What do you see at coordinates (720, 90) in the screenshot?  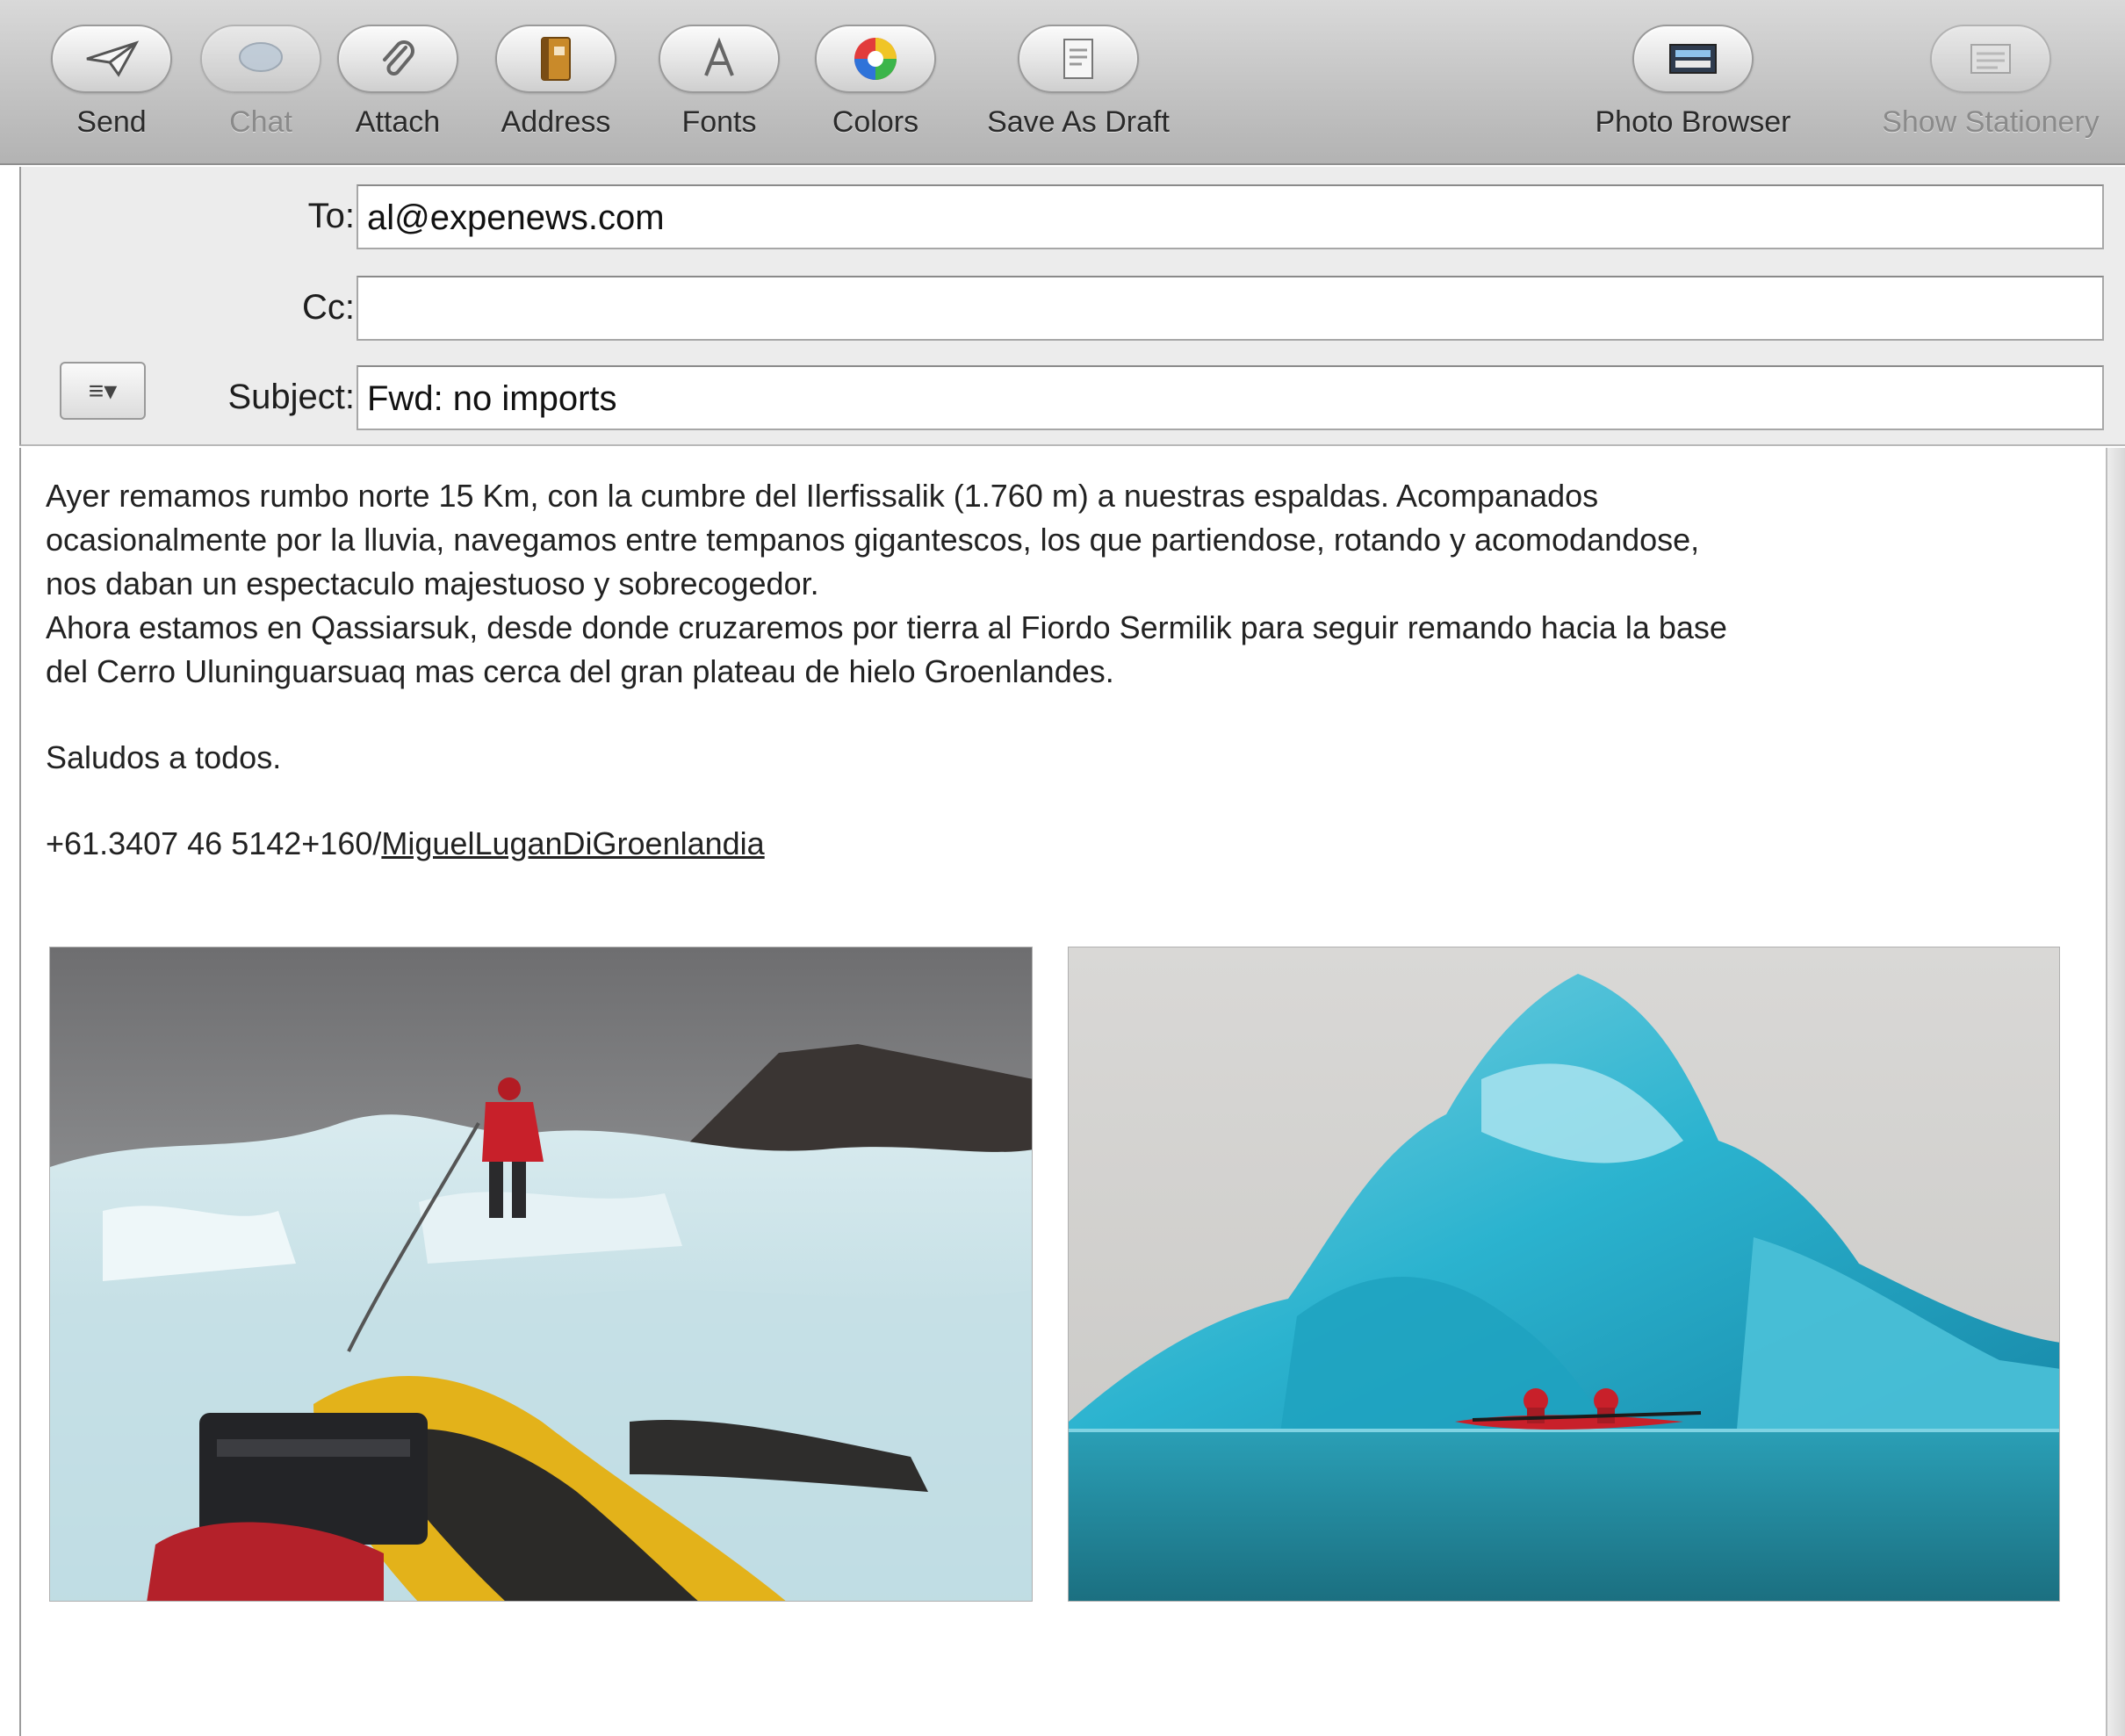 I see `fonts-button: Fonts` at bounding box center [720, 90].